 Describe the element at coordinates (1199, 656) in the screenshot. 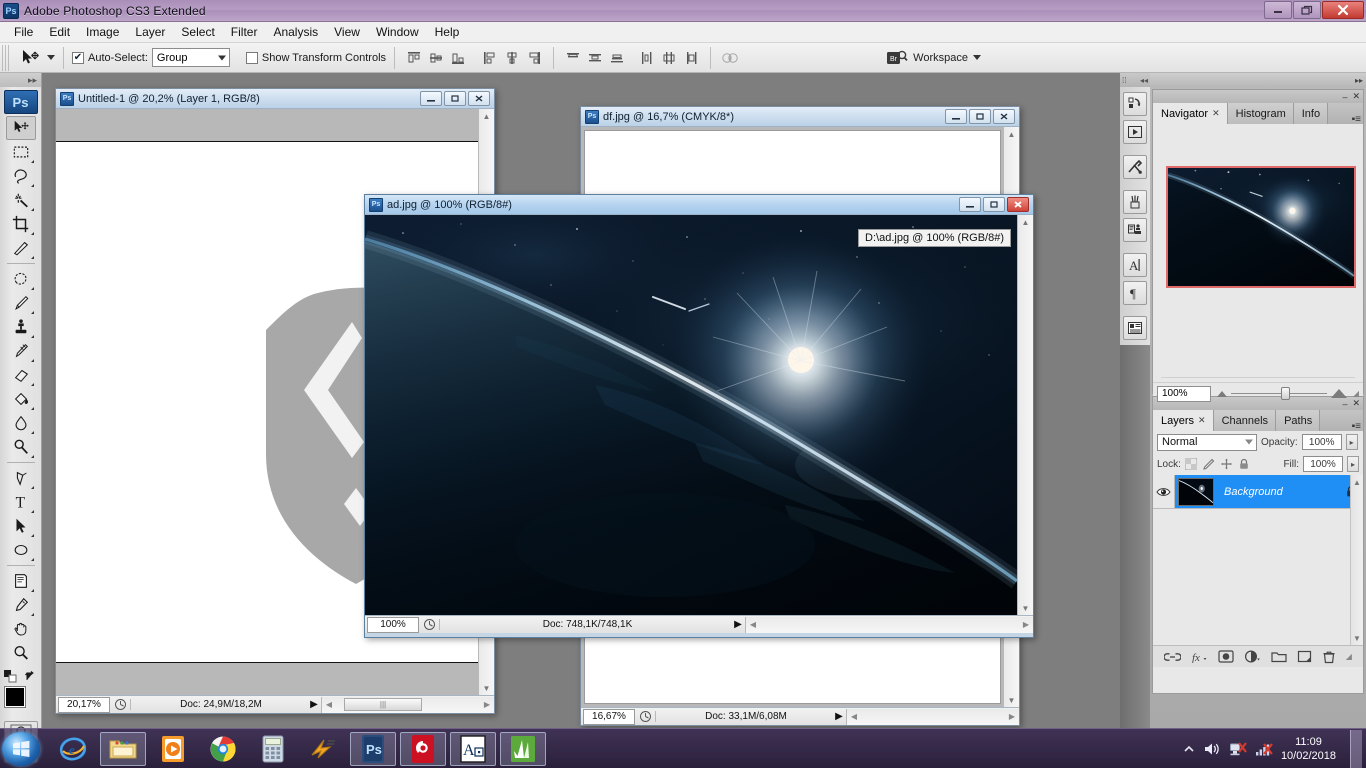

I see `layer-style-icon: fx` at that location.